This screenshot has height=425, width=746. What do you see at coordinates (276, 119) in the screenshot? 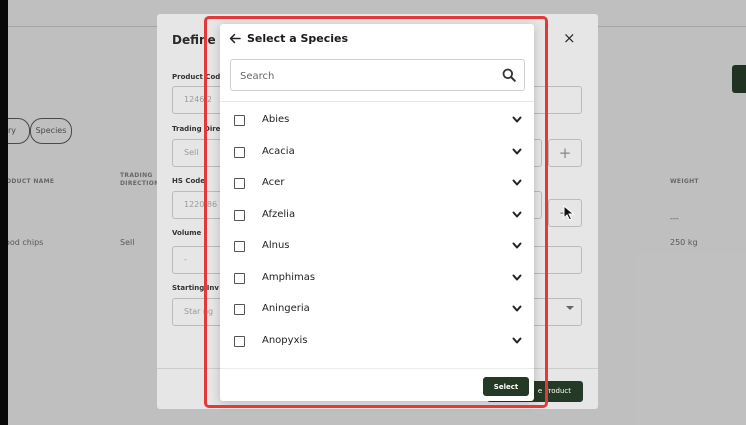
I see `species-name: Abies` at bounding box center [276, 119].